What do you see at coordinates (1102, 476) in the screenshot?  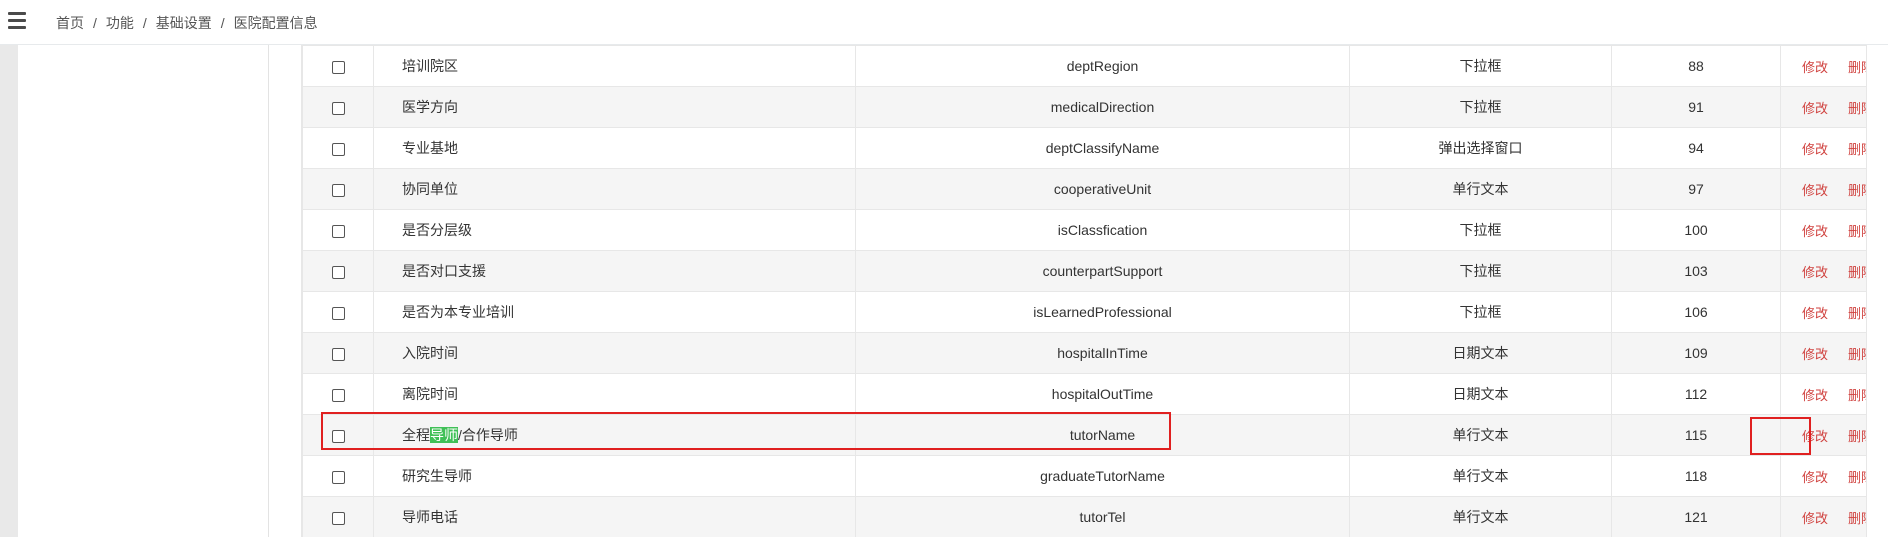 I see `row-field-name: graduateTutorName` at bounding box center [1102, 476].